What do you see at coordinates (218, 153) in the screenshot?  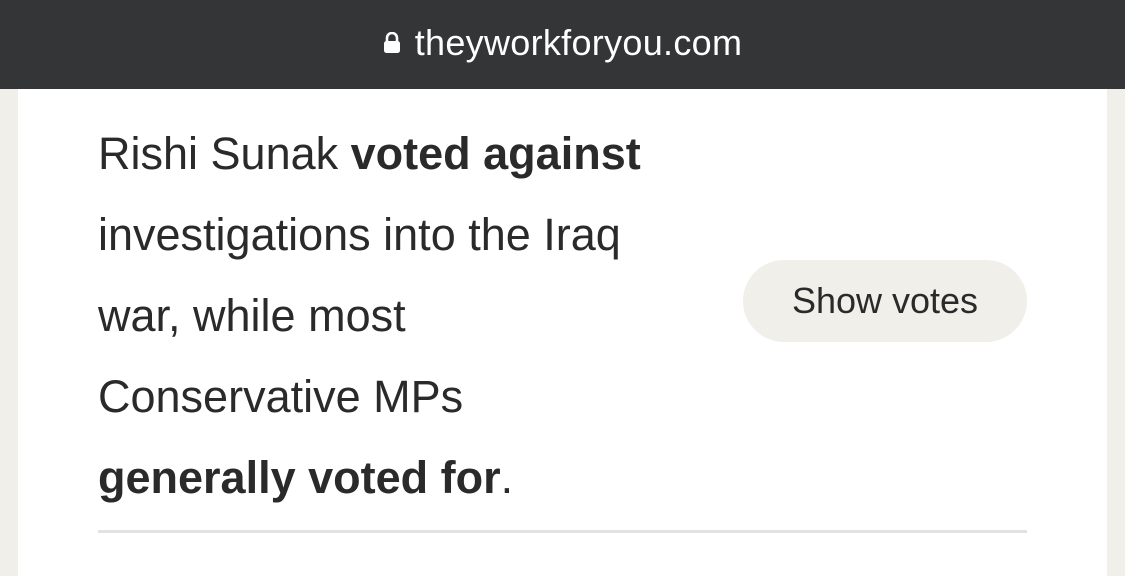 I see `mp-name: Rishi Sunak` at bounding box center [218, 153].